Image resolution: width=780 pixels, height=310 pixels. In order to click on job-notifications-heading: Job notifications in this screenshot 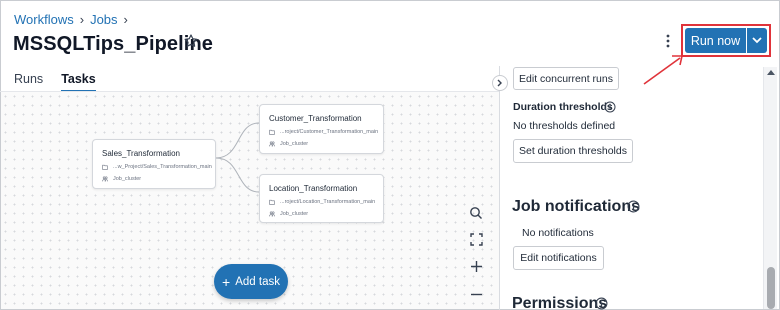, I will do `click(576, 206)`.